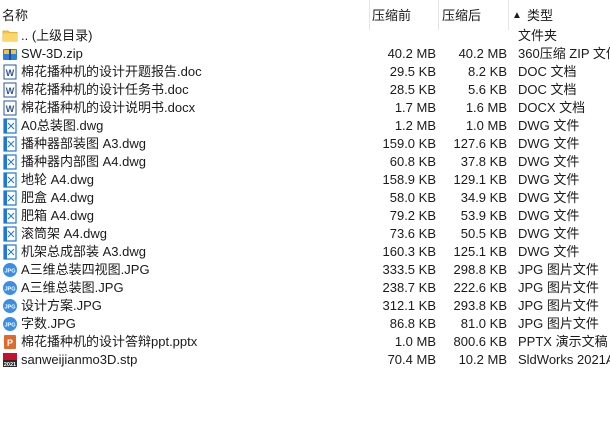 This screenshot has width=610, height=442. I want to click on file-name: 滚筒架 A4.dwg, so click(64, 233).